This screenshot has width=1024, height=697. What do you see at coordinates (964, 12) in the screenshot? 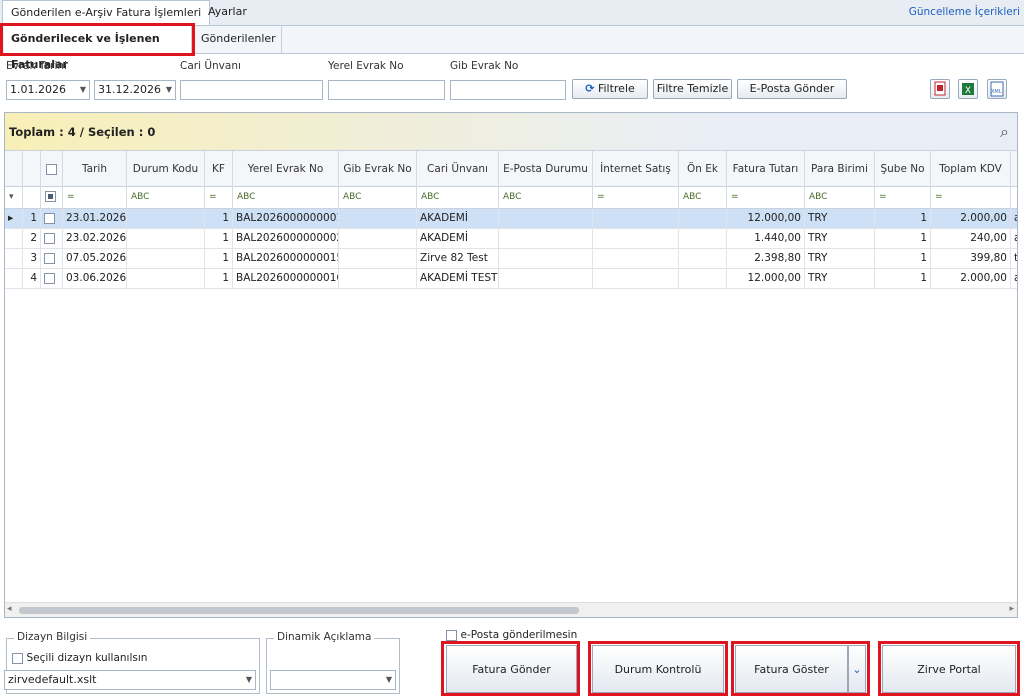
I see `guncelleme-icerikleri-link: Güncelleme İçerikleri` at bounding box center [964, 12].